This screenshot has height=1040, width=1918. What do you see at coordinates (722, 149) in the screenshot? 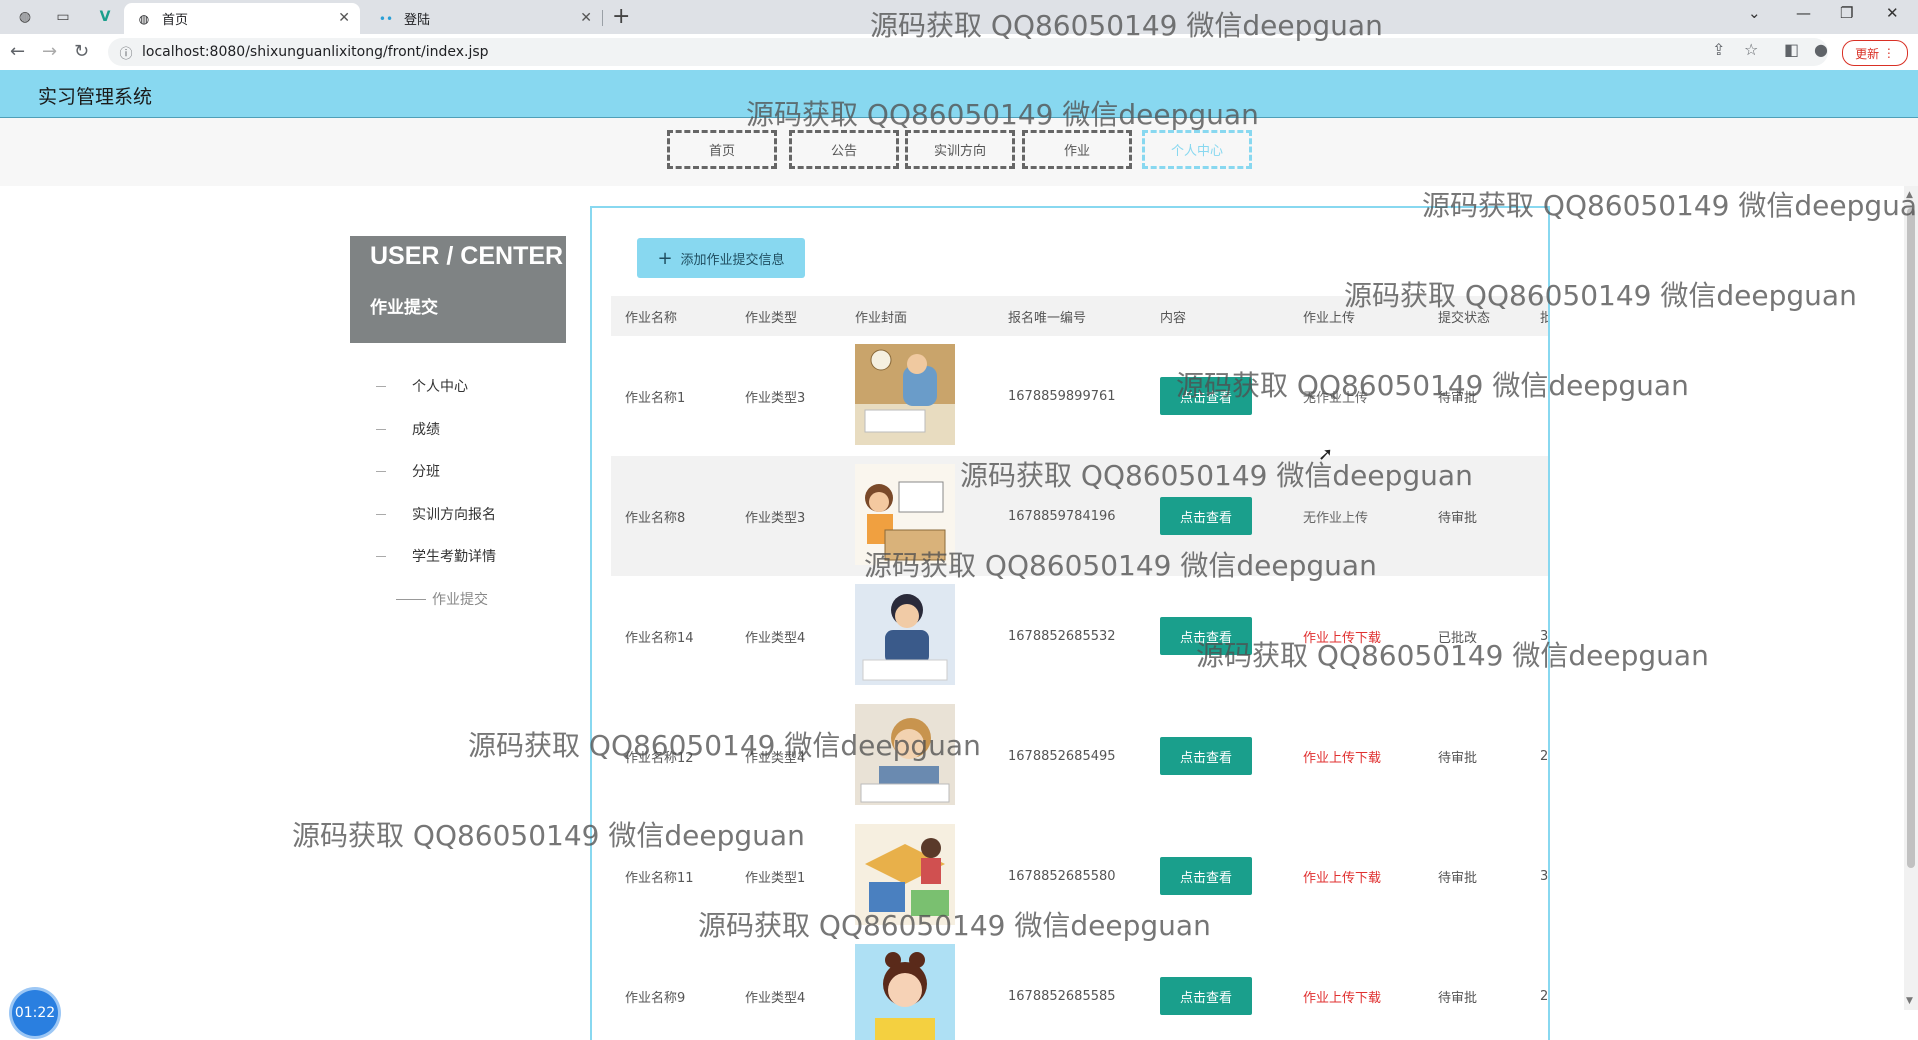
I see `nav-home: 首页` at bounding box center [722, 149].